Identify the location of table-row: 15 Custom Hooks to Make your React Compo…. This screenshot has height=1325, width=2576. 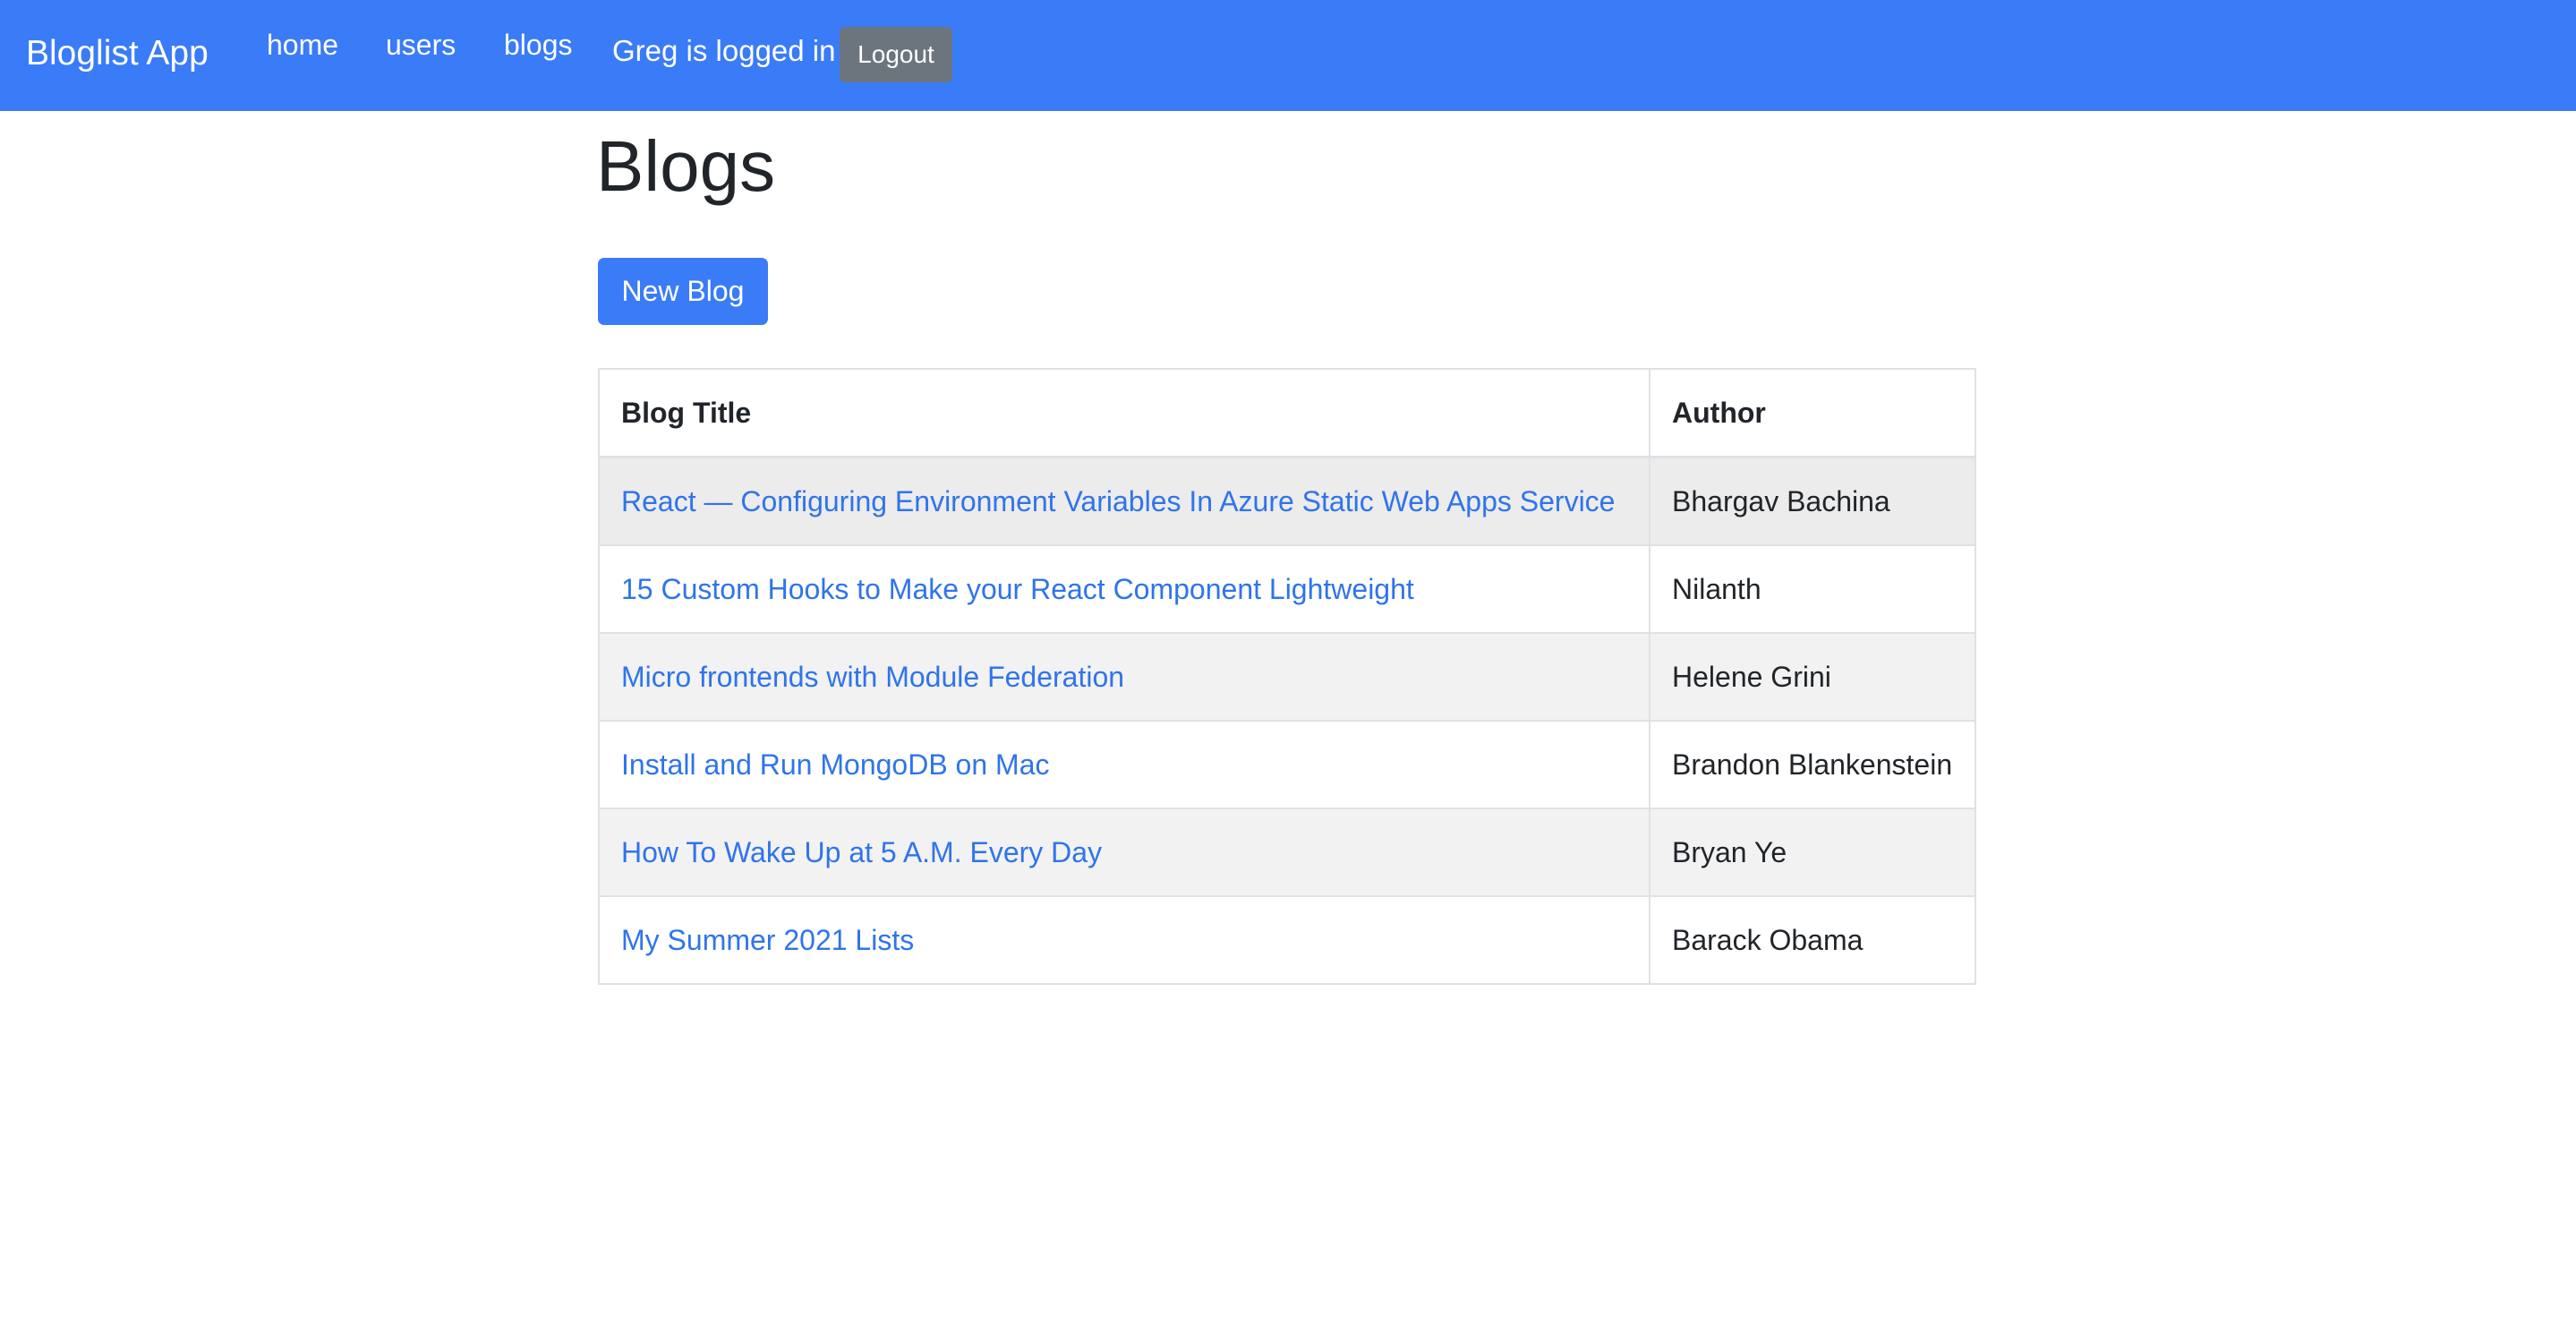
(1287, 589).